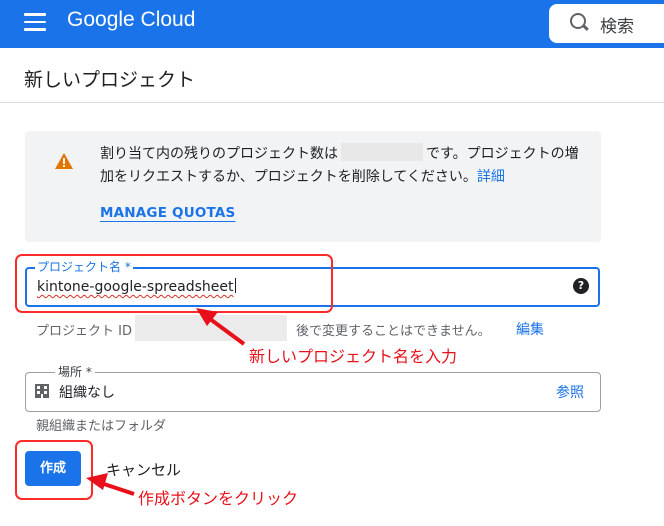  What do you see at coordinates (174, 283) in the screenshot?
I see `highlight-project-name` at bounding box center [174, 283].